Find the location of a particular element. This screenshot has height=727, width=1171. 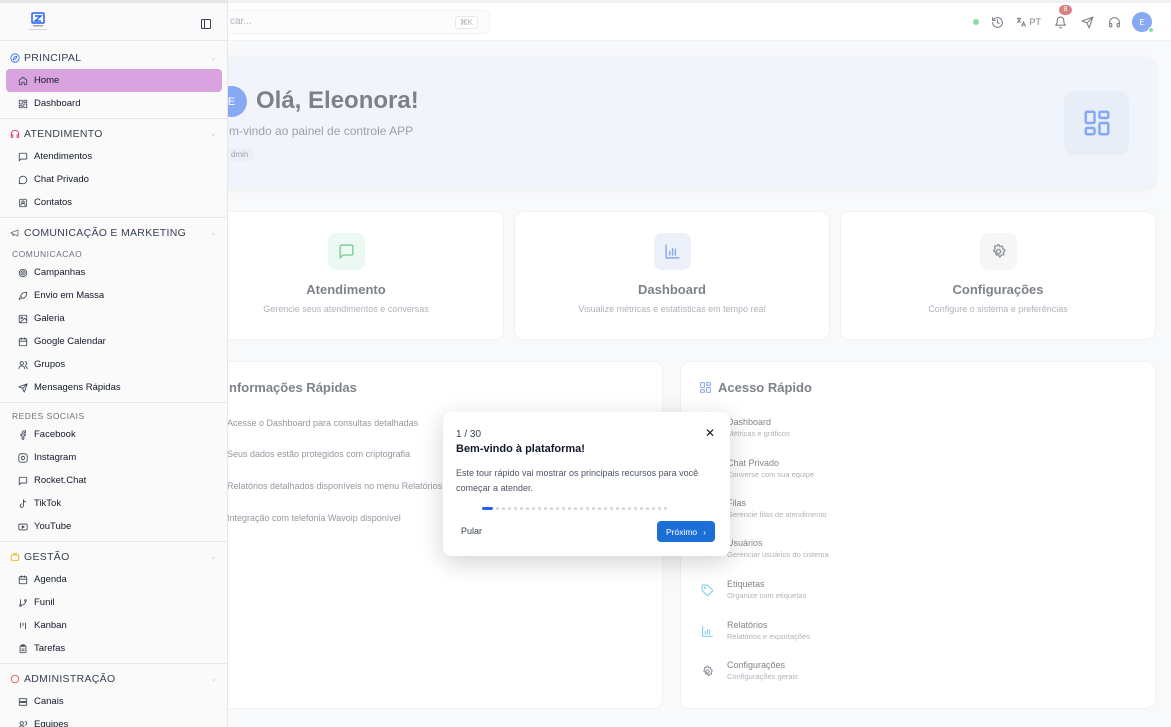

sidebar-item-kanban: Kanban is located at coordinates (114, 625).